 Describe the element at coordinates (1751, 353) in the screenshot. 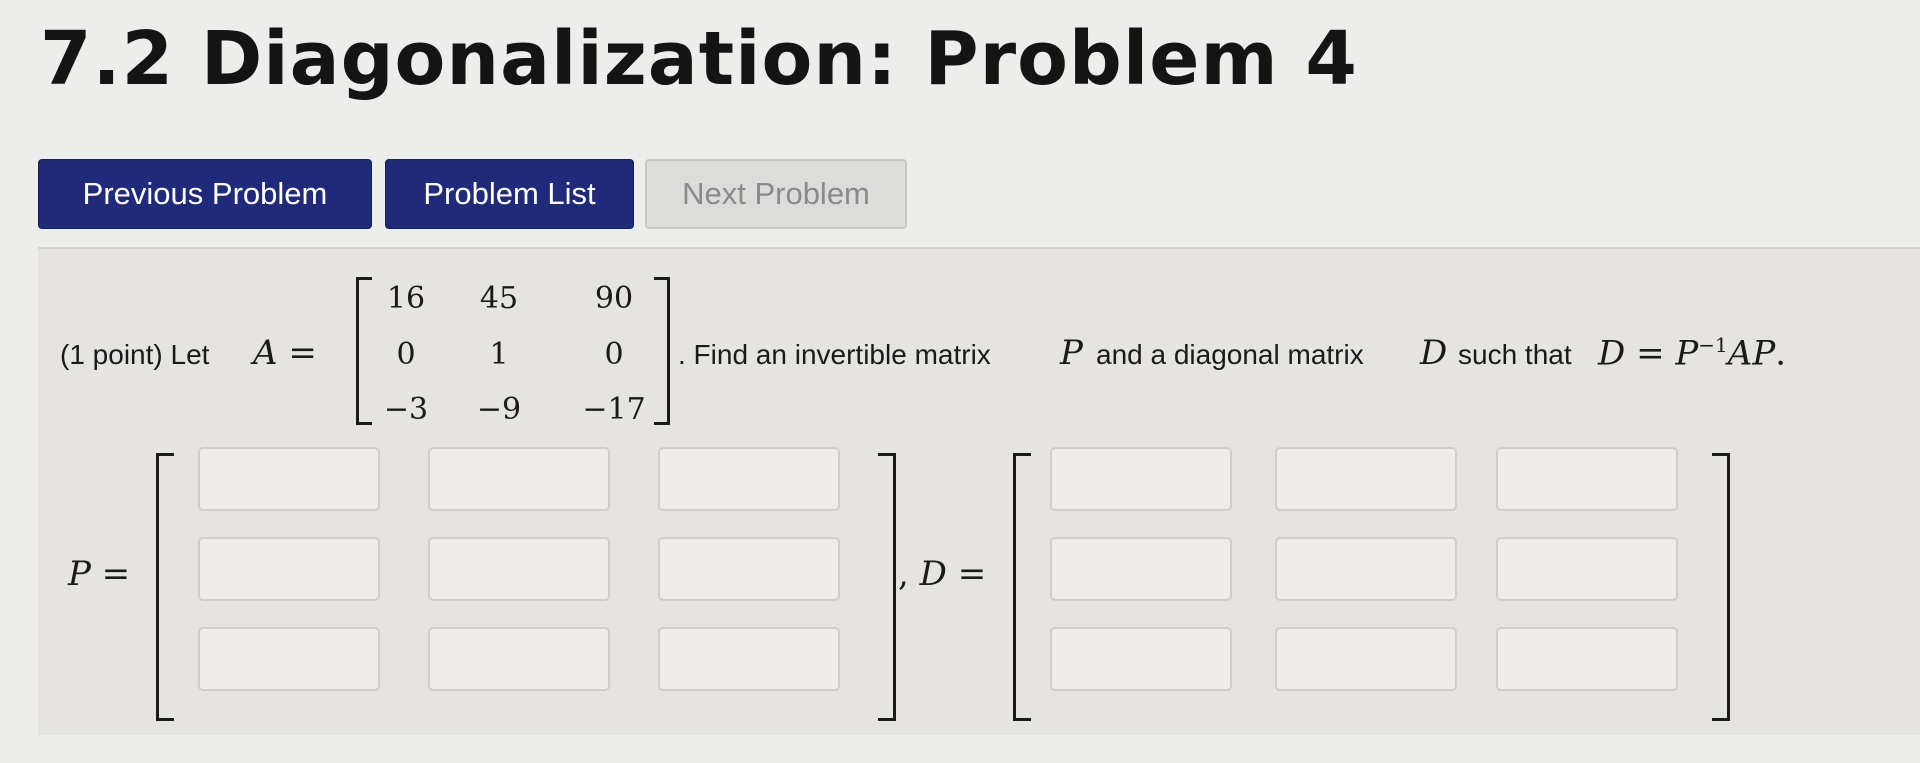

I see `eq-ap: AP` at that location.